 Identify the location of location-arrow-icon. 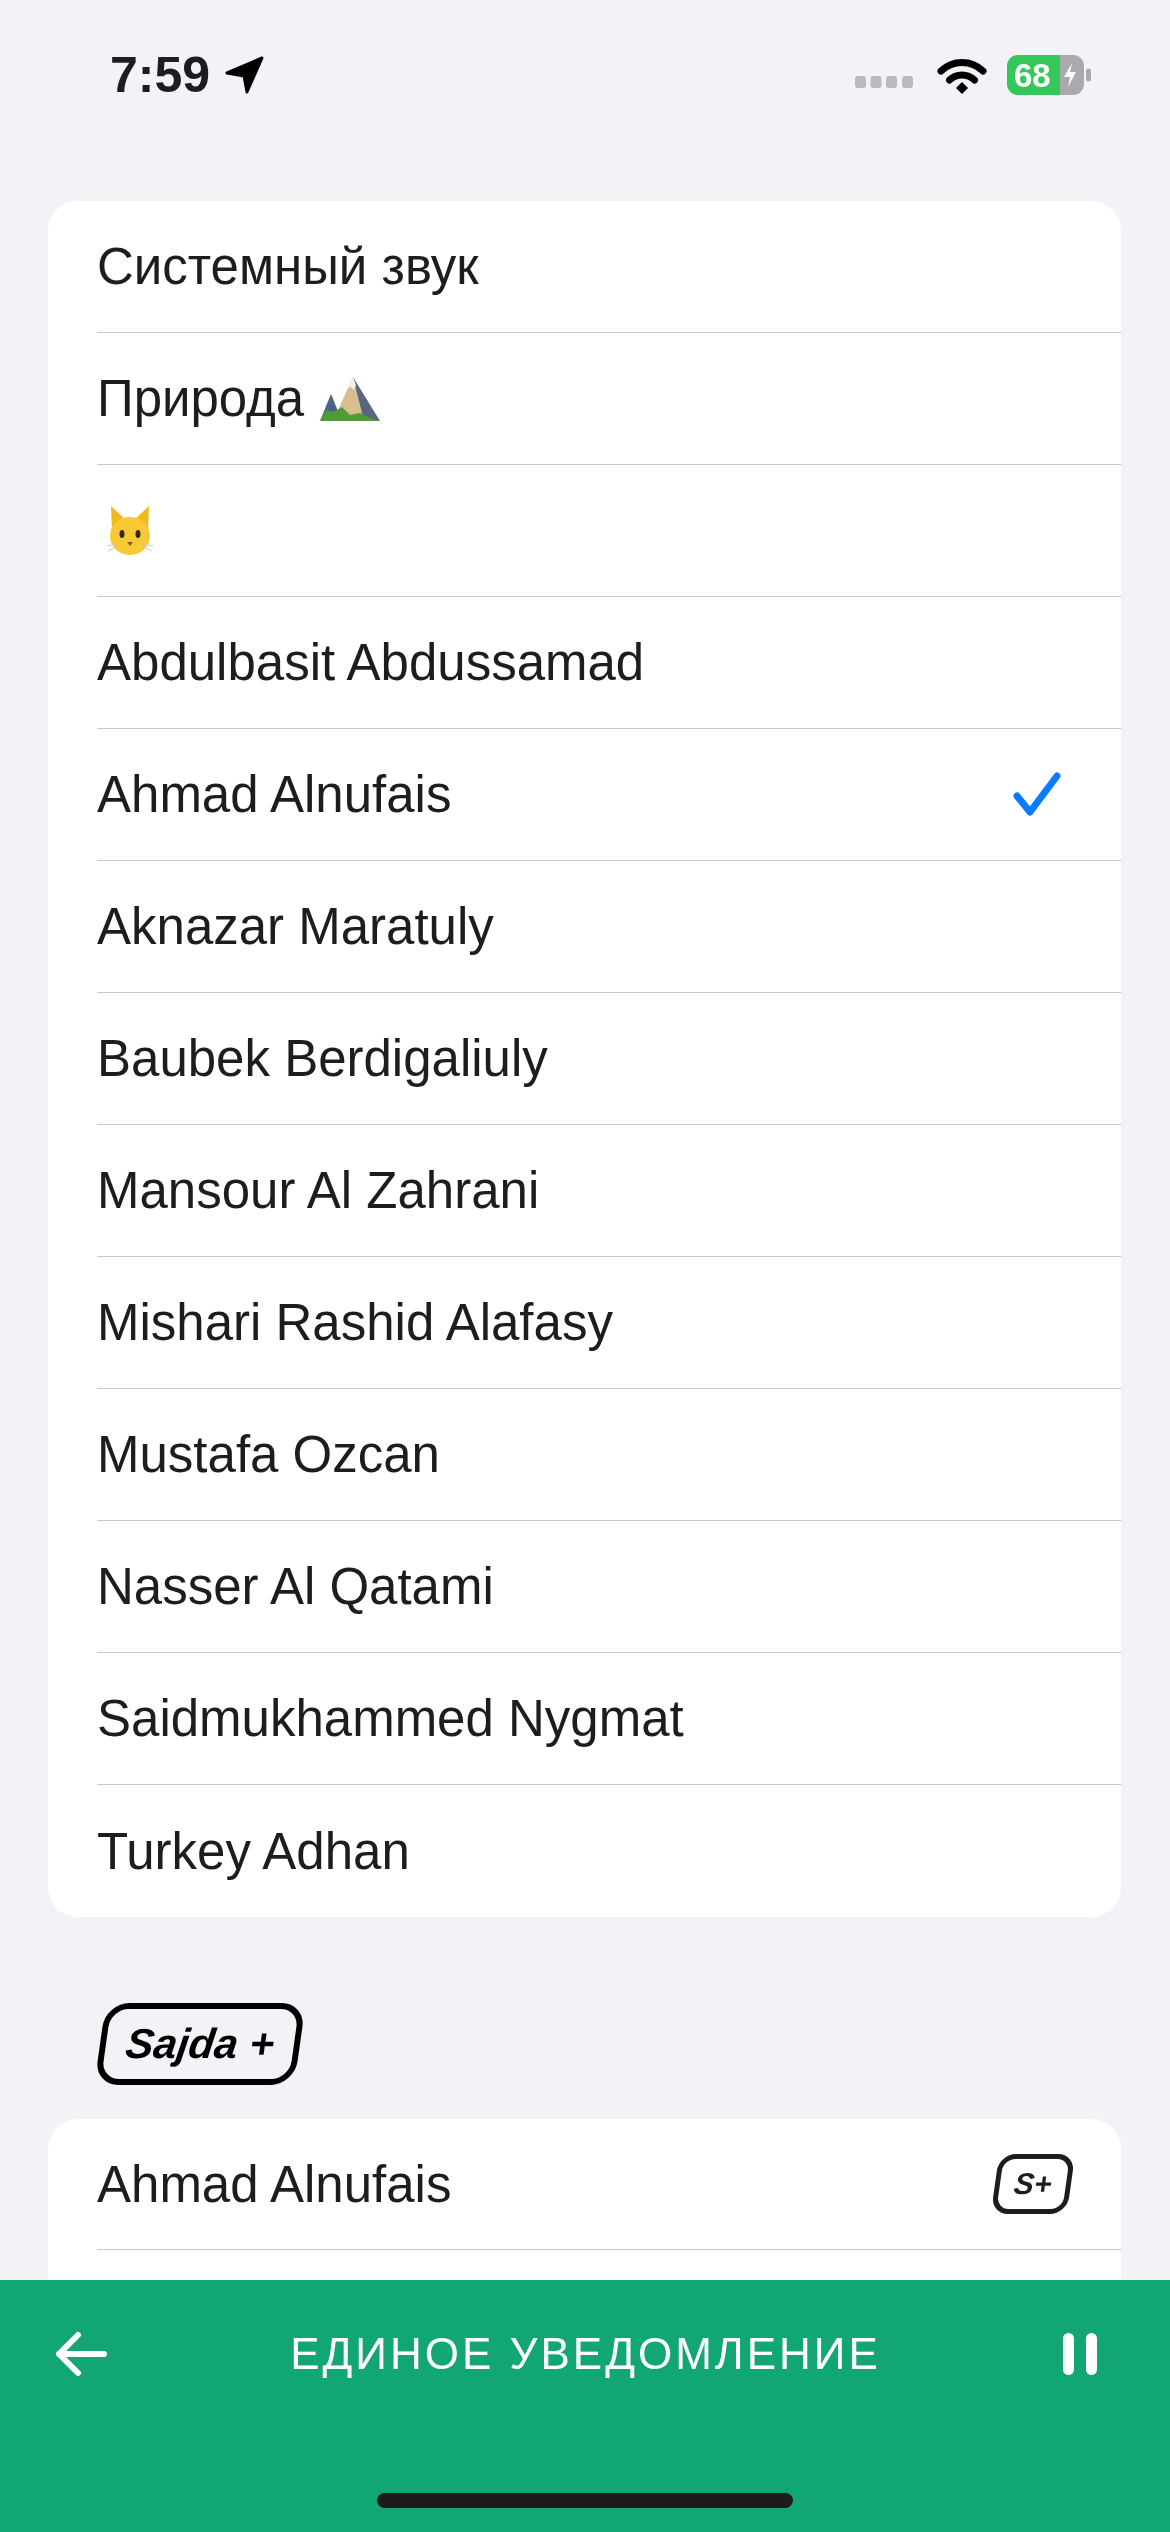
(245, 75).